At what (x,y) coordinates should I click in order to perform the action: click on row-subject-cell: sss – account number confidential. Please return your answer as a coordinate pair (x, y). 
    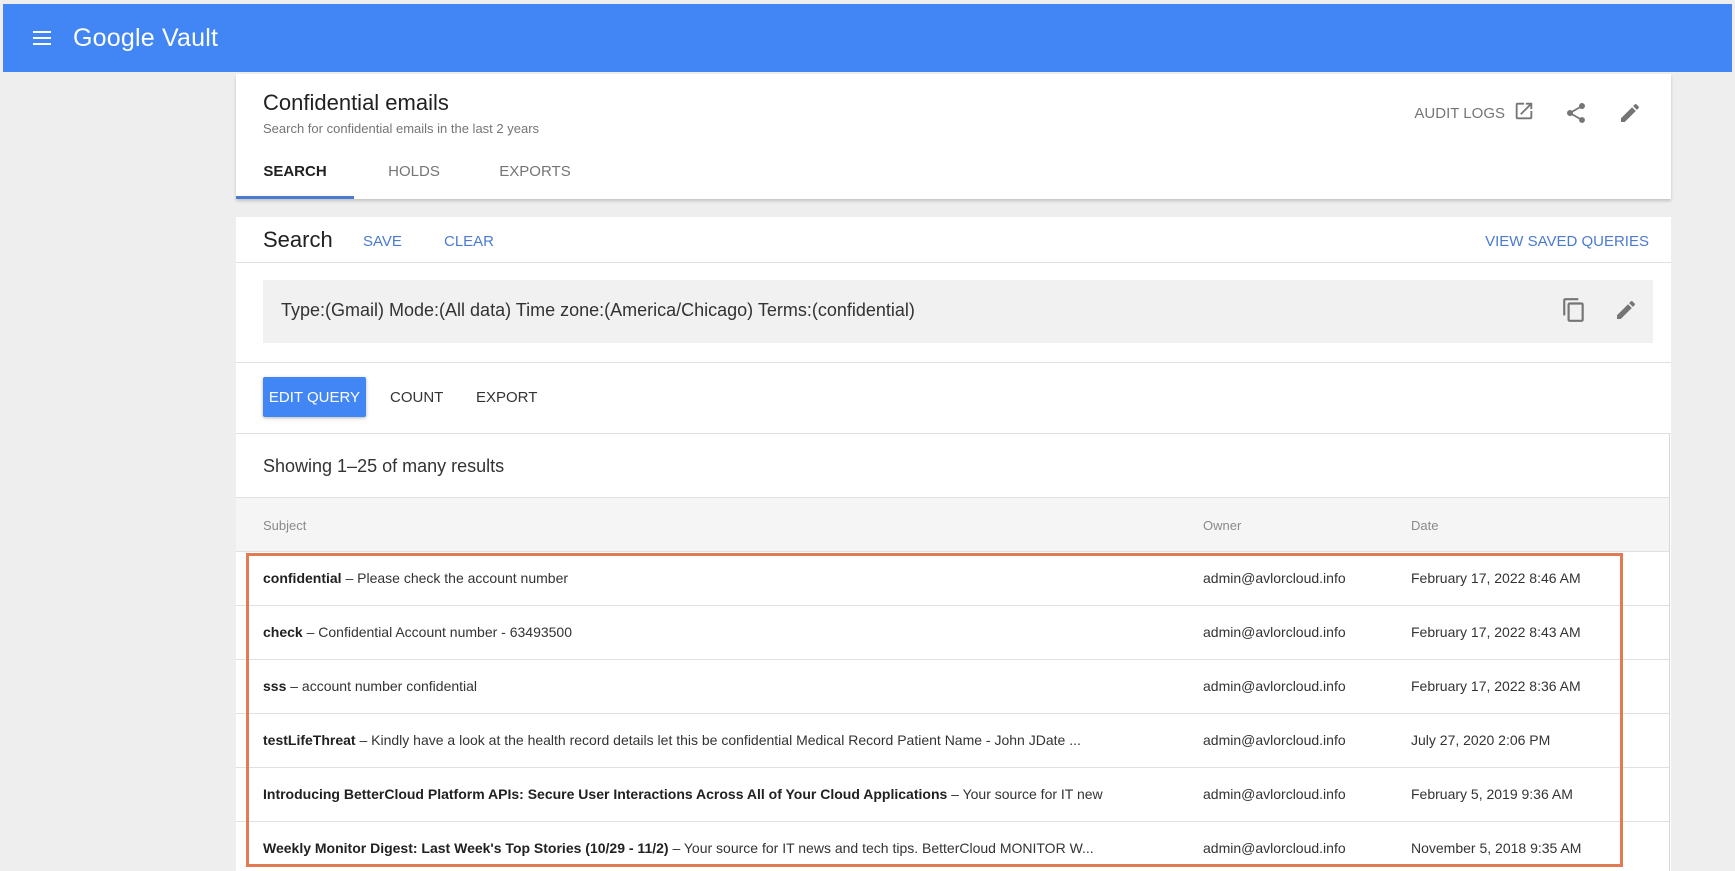
    Looking at the image, I should click on (683, 686).